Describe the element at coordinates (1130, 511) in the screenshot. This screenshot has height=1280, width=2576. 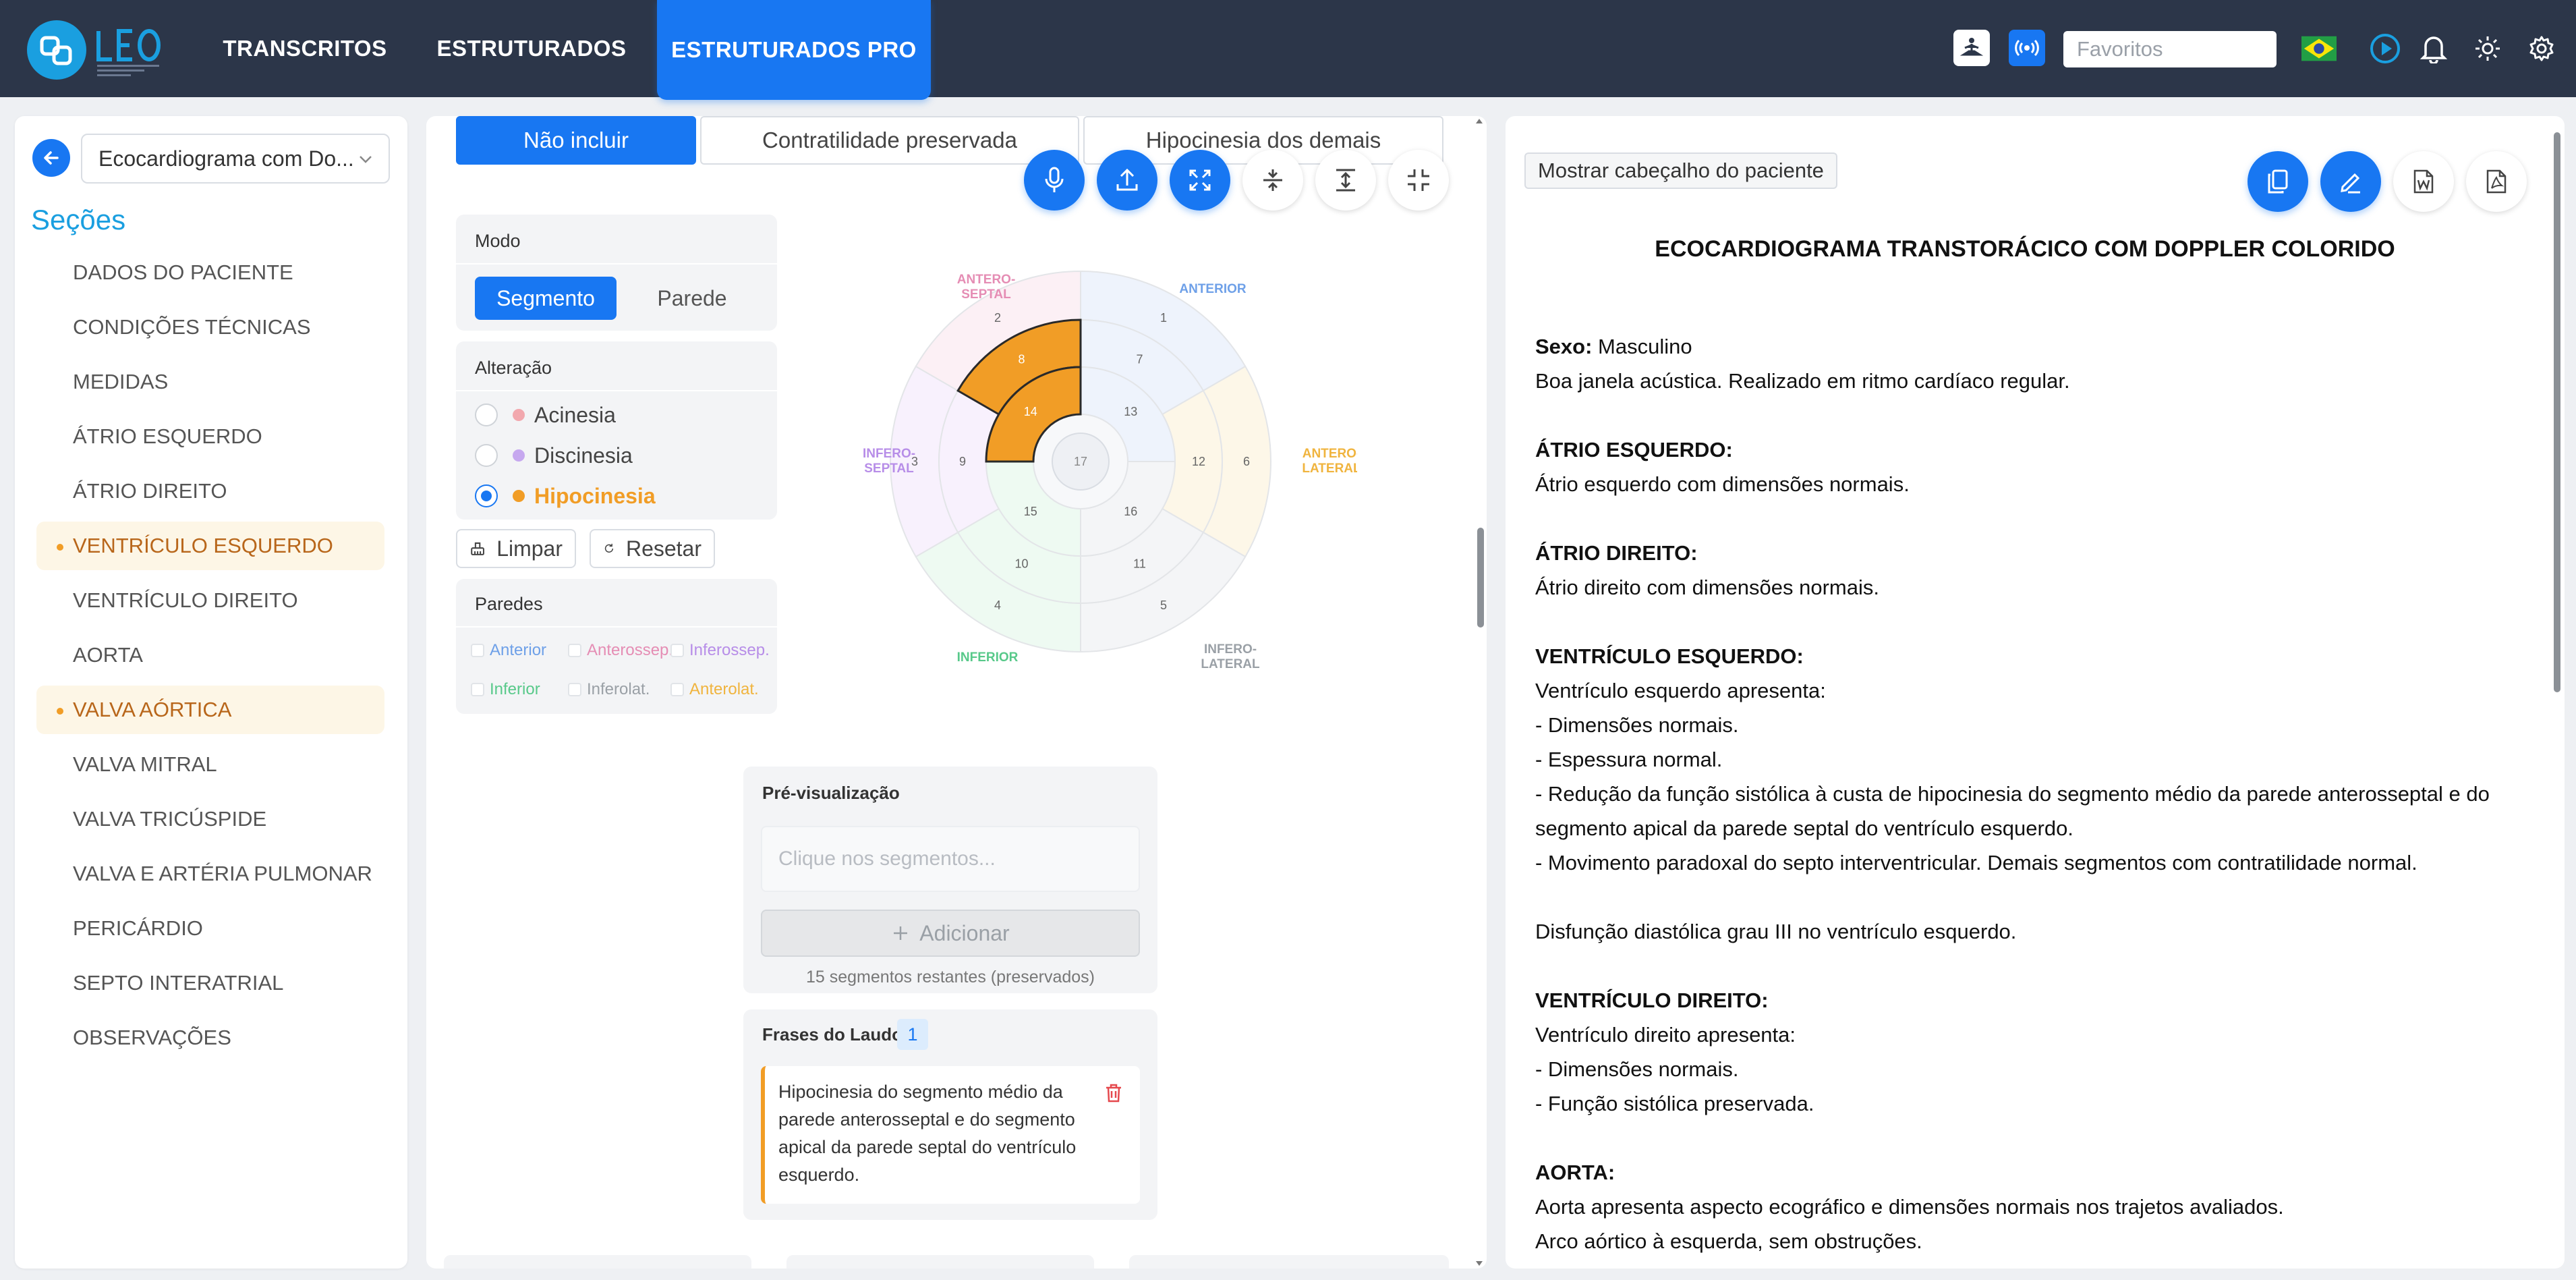
I see `segment-number-16: 16` at that location.